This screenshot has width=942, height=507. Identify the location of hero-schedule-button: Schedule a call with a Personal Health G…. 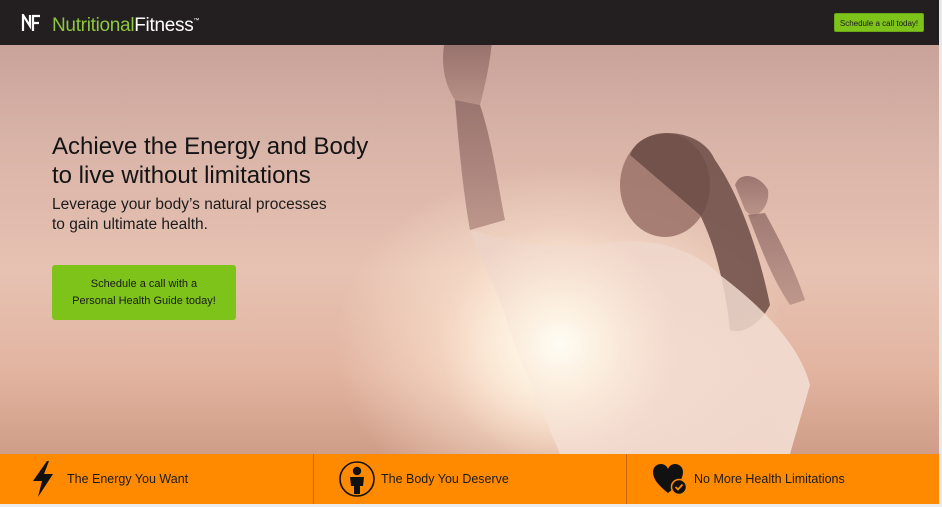
(144, 292).